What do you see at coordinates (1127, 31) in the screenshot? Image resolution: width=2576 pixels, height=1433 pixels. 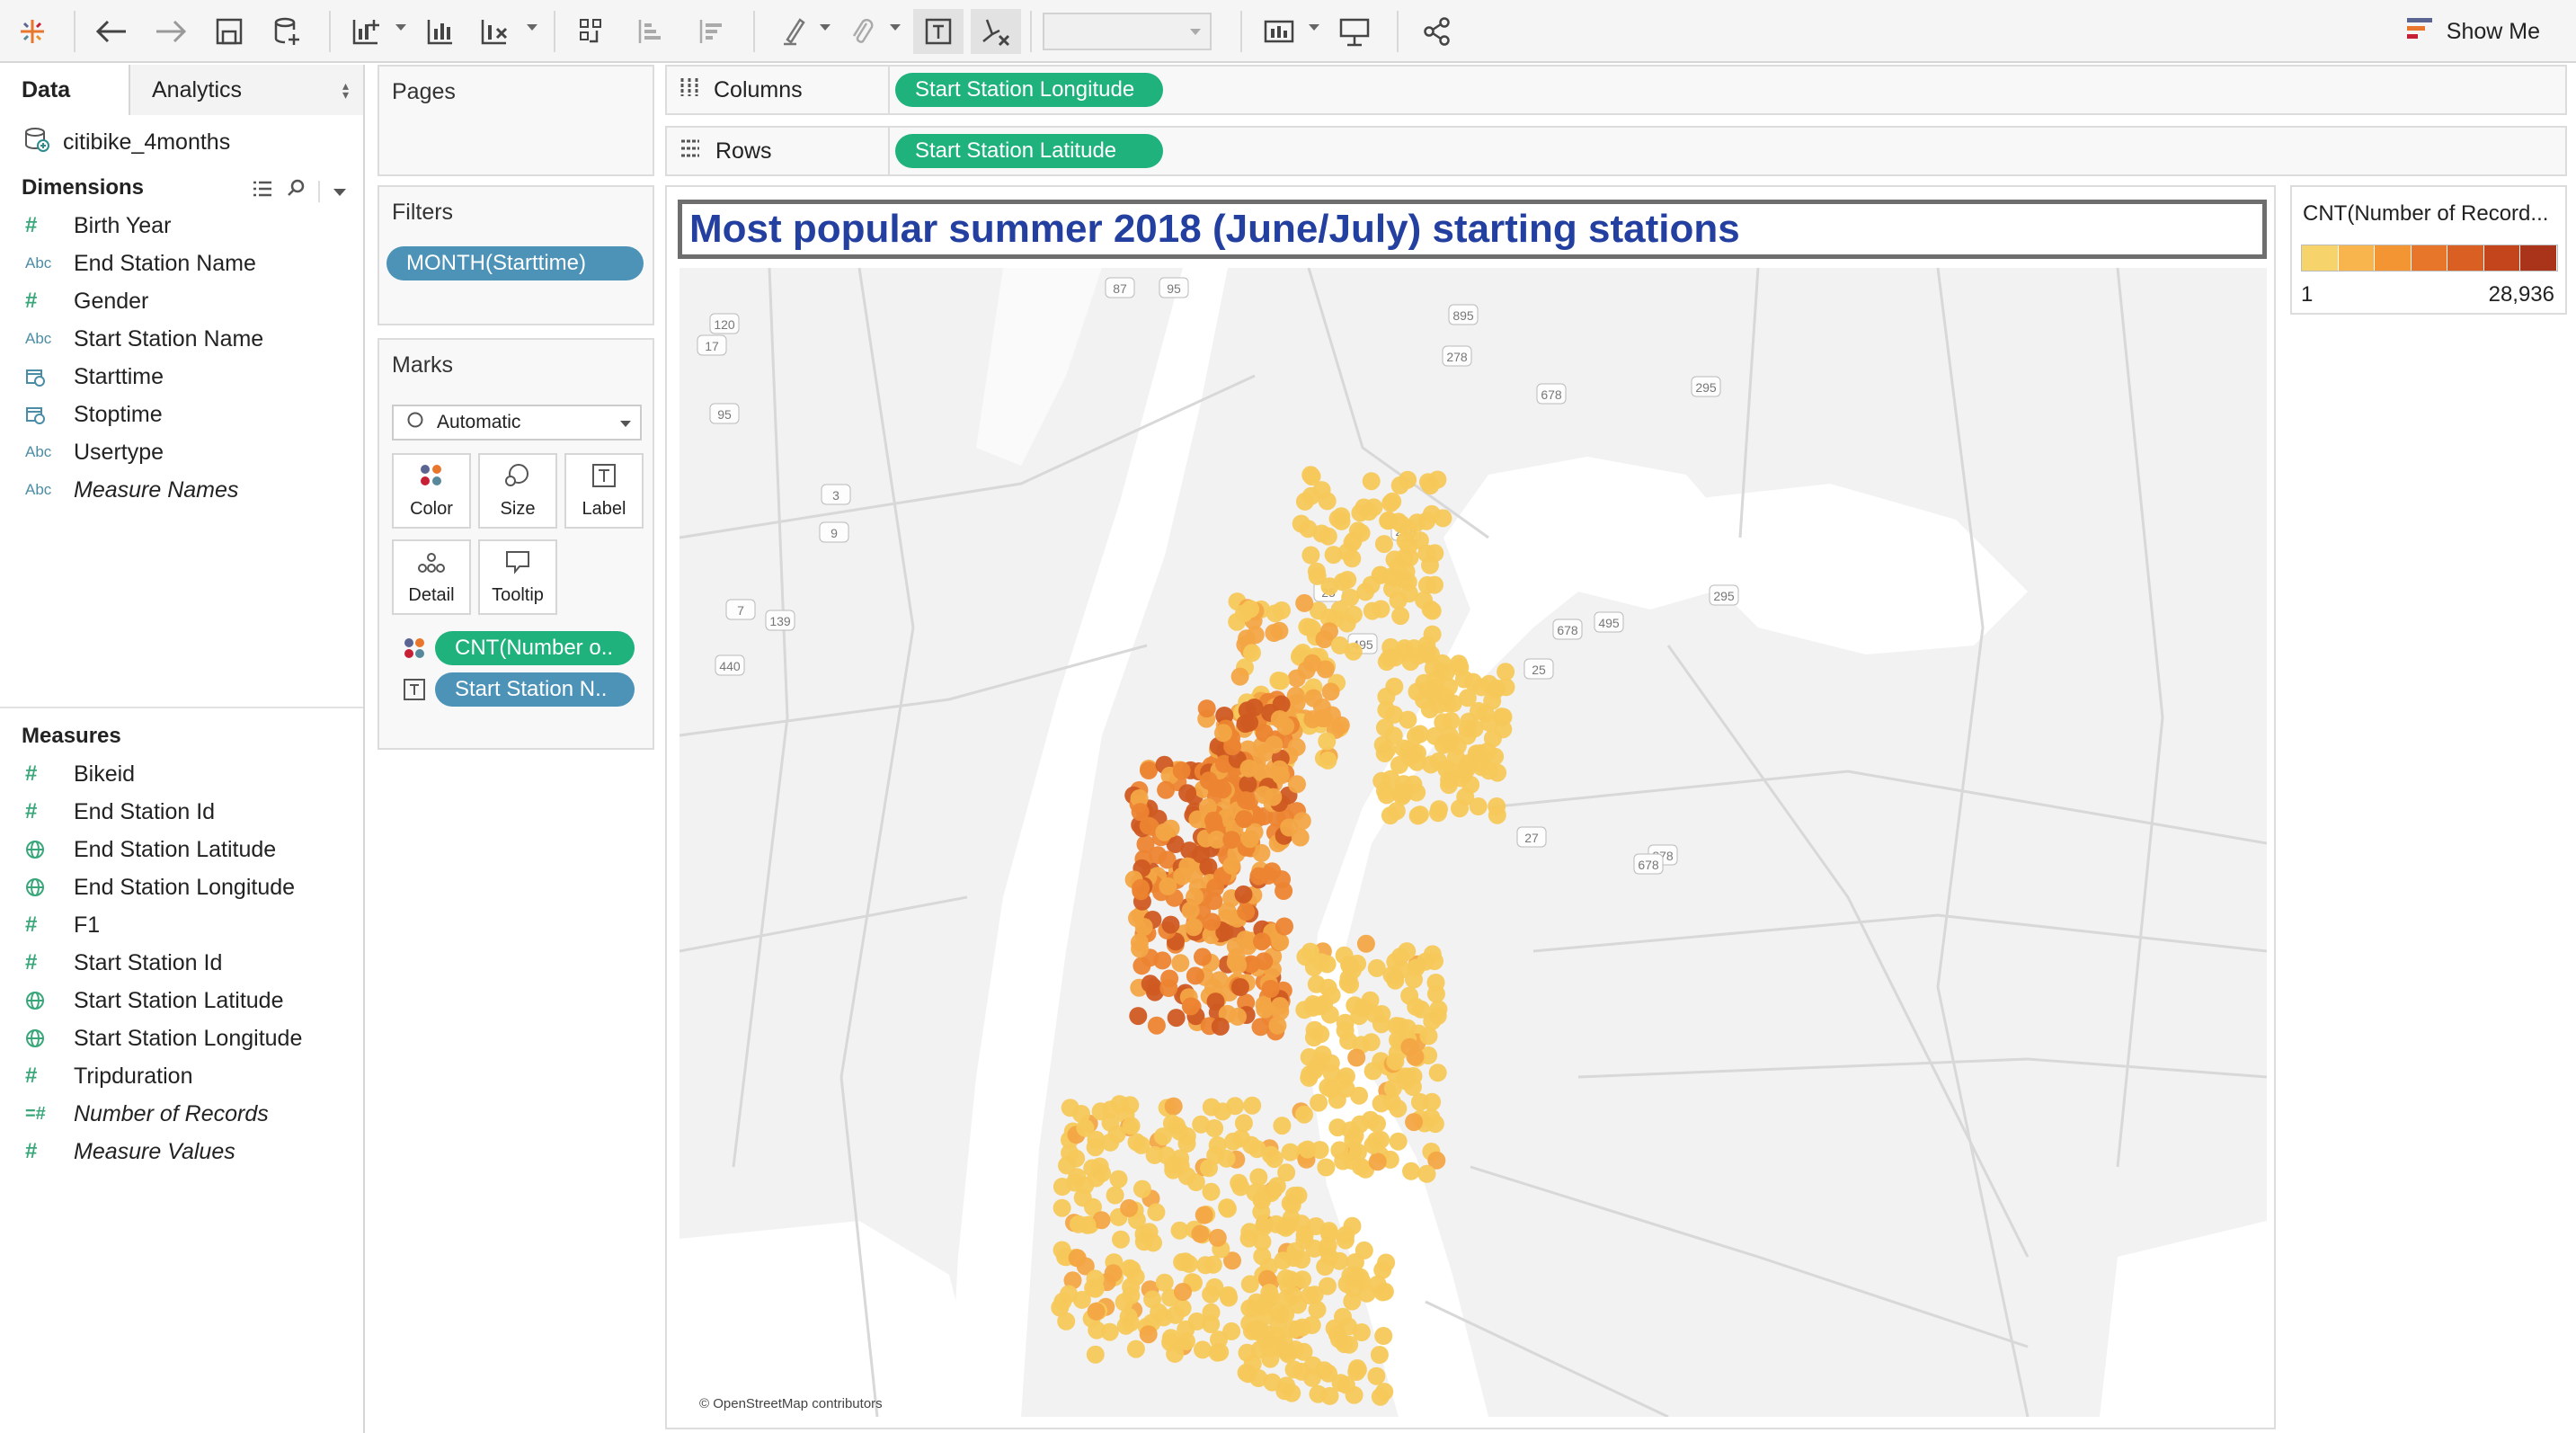 I see `fit-select` at bounding box center [1127, 31].